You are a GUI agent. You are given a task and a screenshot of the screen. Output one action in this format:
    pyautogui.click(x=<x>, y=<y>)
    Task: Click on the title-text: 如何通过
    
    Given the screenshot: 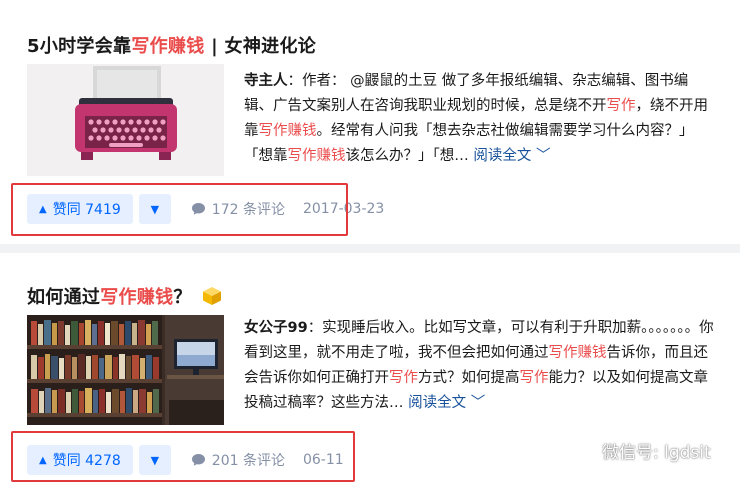 What is the action you would take?
    pyautogui.click(x=64, y=297)
    